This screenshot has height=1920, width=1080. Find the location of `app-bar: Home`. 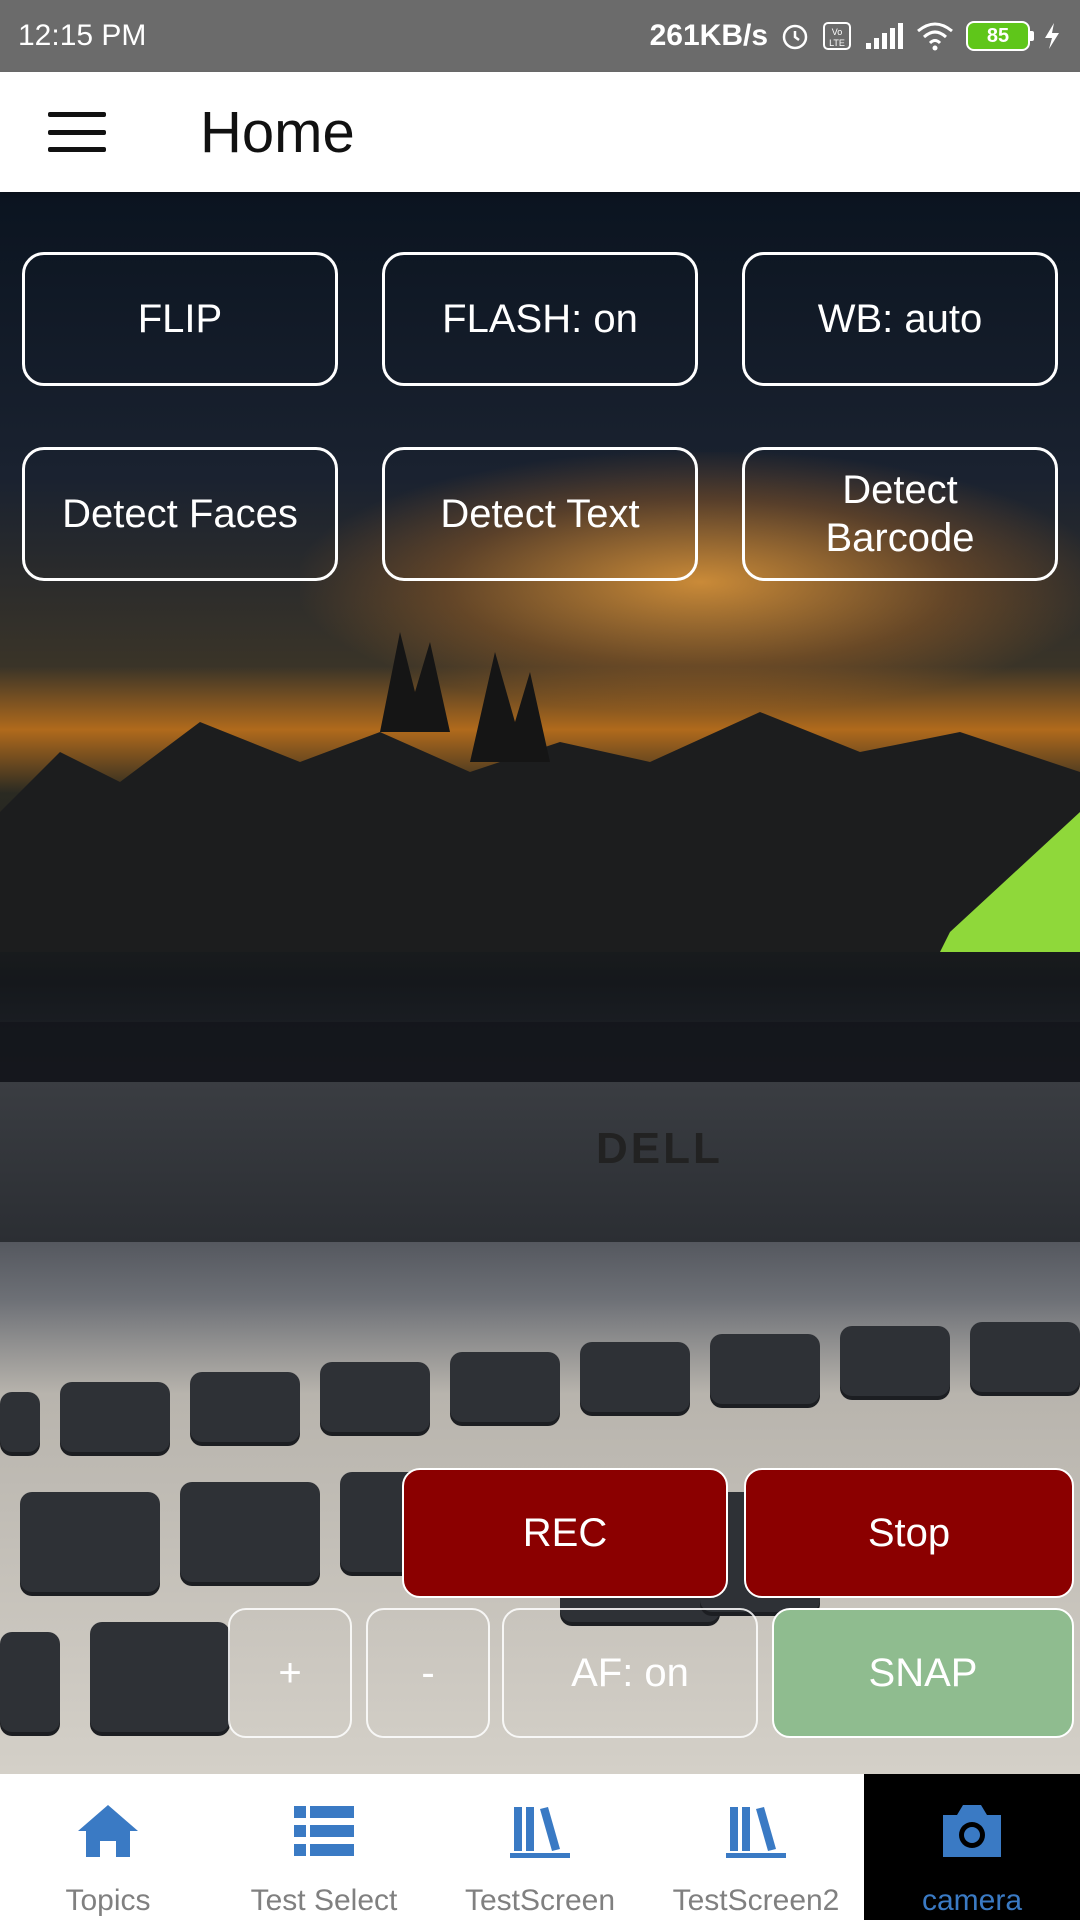

app-bar: Home is located at coordinates (540, 132).